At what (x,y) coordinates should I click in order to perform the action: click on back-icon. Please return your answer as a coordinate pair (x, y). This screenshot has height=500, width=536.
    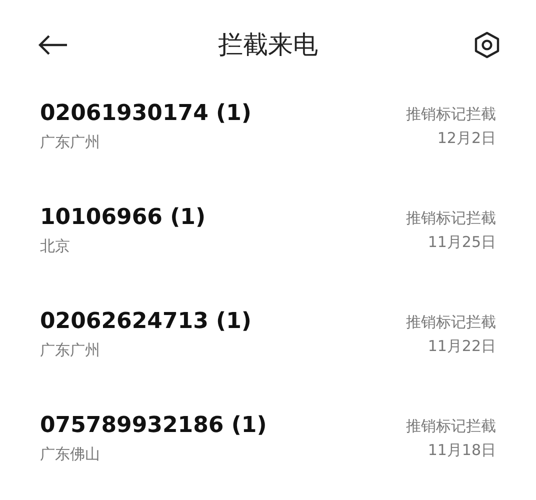
    Looking at the image, I should click on (53, 45).